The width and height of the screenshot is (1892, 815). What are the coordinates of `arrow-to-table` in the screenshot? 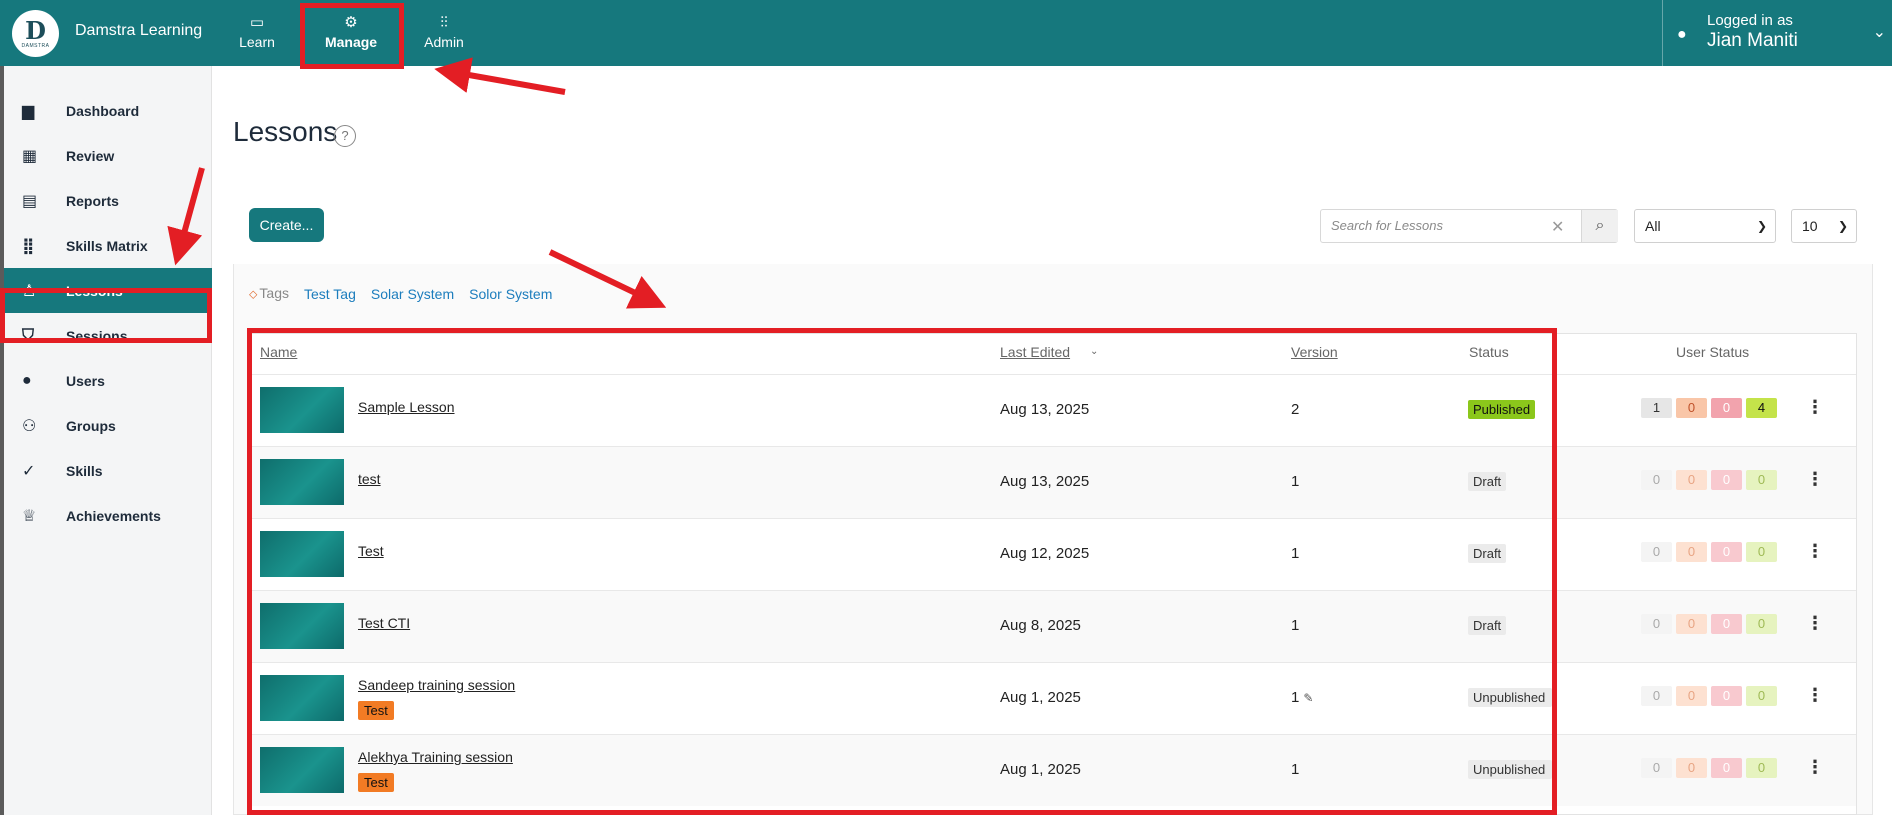 It's located at (607, 279).